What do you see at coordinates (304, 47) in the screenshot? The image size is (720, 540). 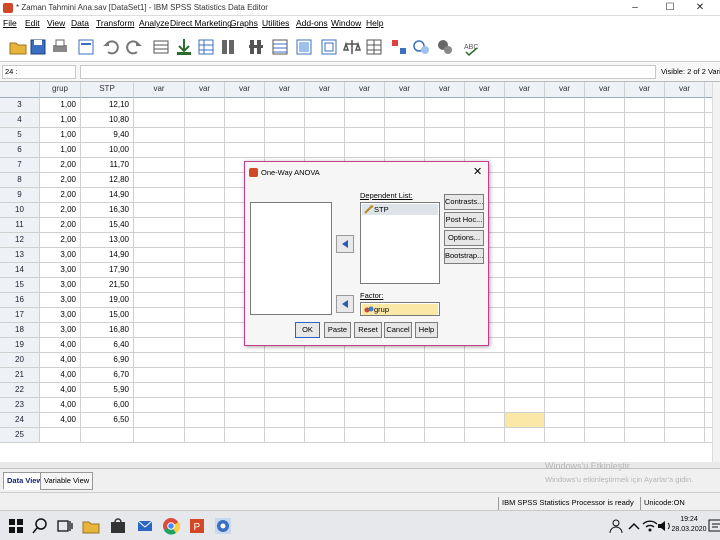 I see `split-file-icon` at bounding box center [304, 47].